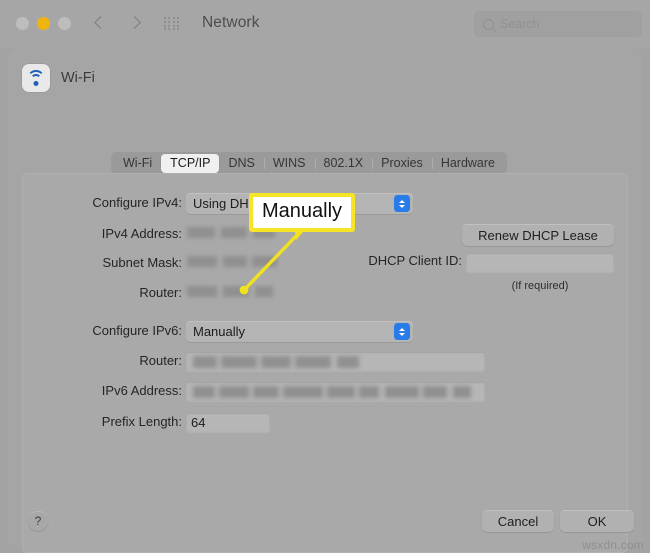  I want to click on minimize-button, so click(43, 23).